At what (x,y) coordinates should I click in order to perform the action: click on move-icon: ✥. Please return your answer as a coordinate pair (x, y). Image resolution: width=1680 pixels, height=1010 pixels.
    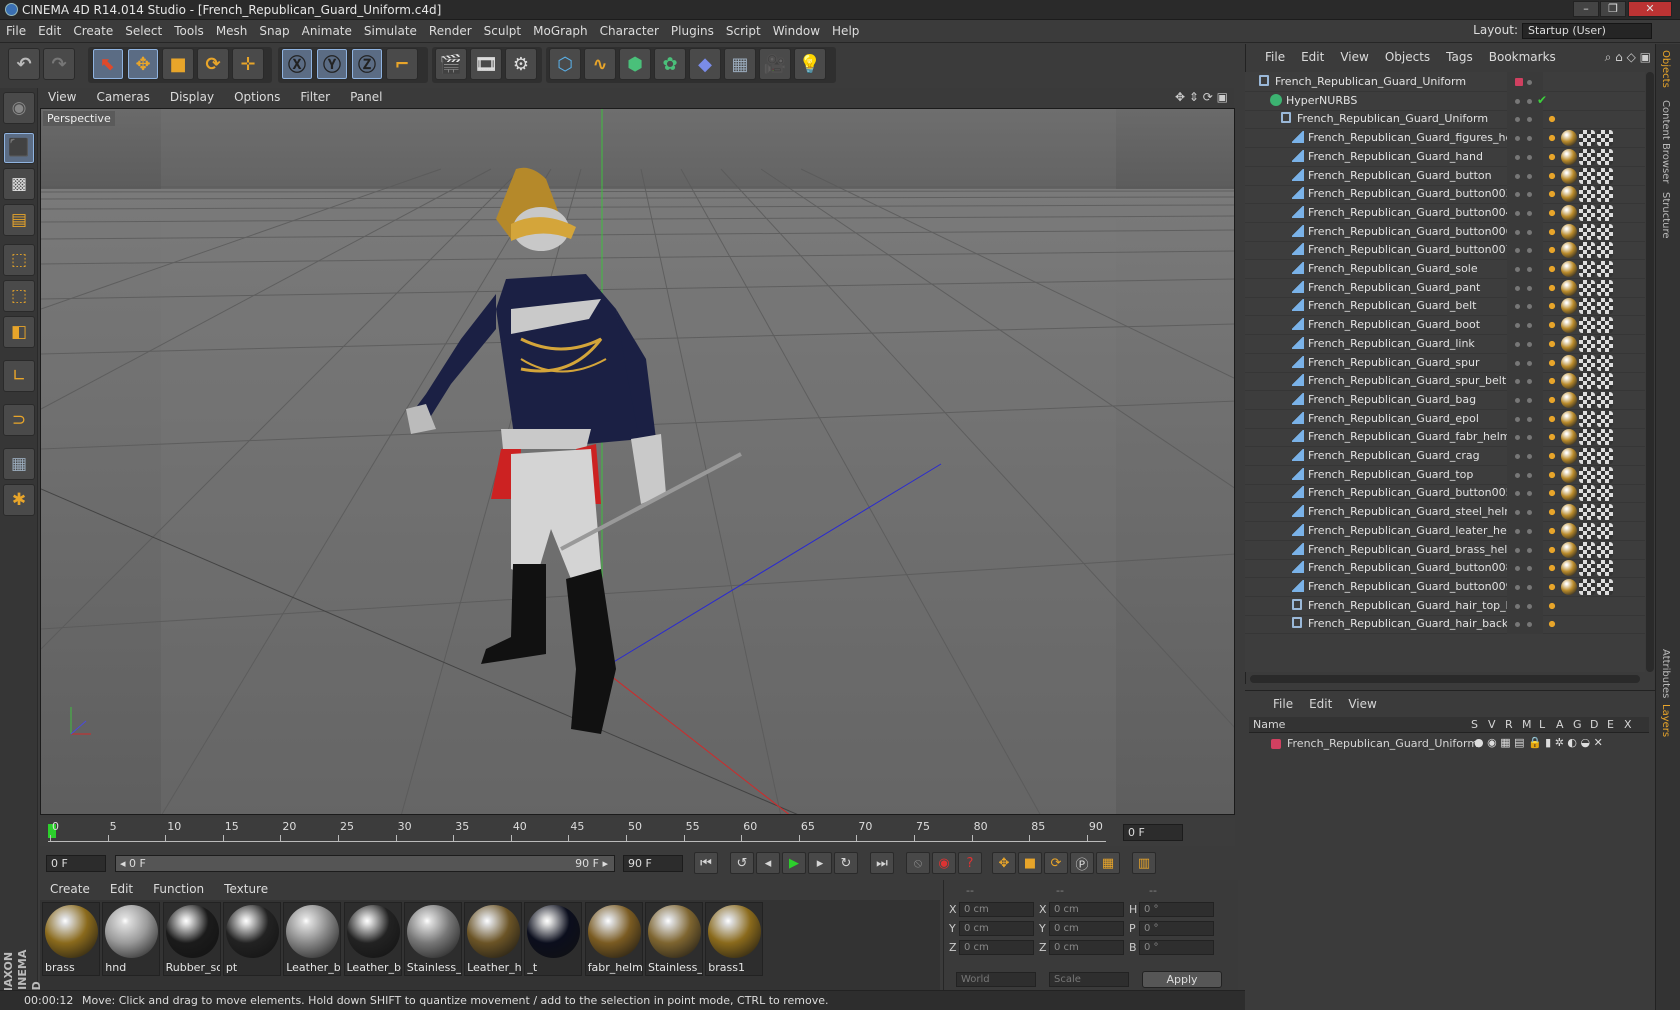
    Looking at the image, I should click on (143, 64).